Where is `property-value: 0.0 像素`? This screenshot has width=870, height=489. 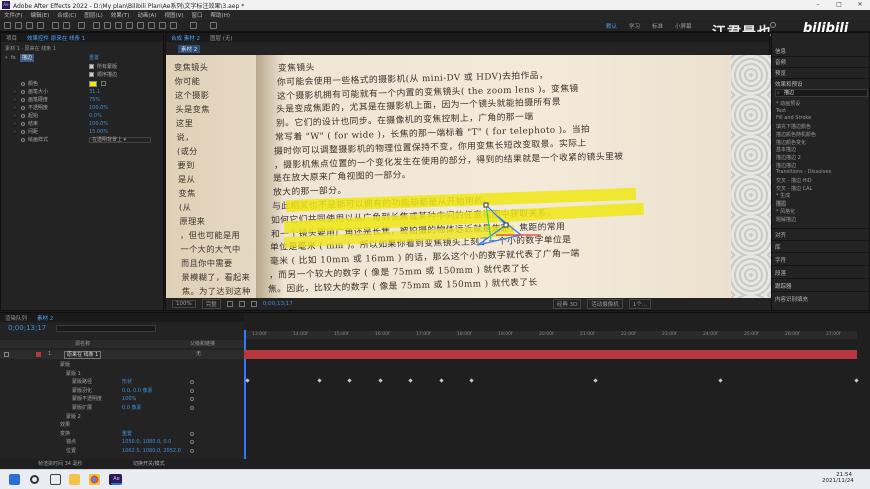 property-value: 0.0 像素 is located at coordinates (132, 408).